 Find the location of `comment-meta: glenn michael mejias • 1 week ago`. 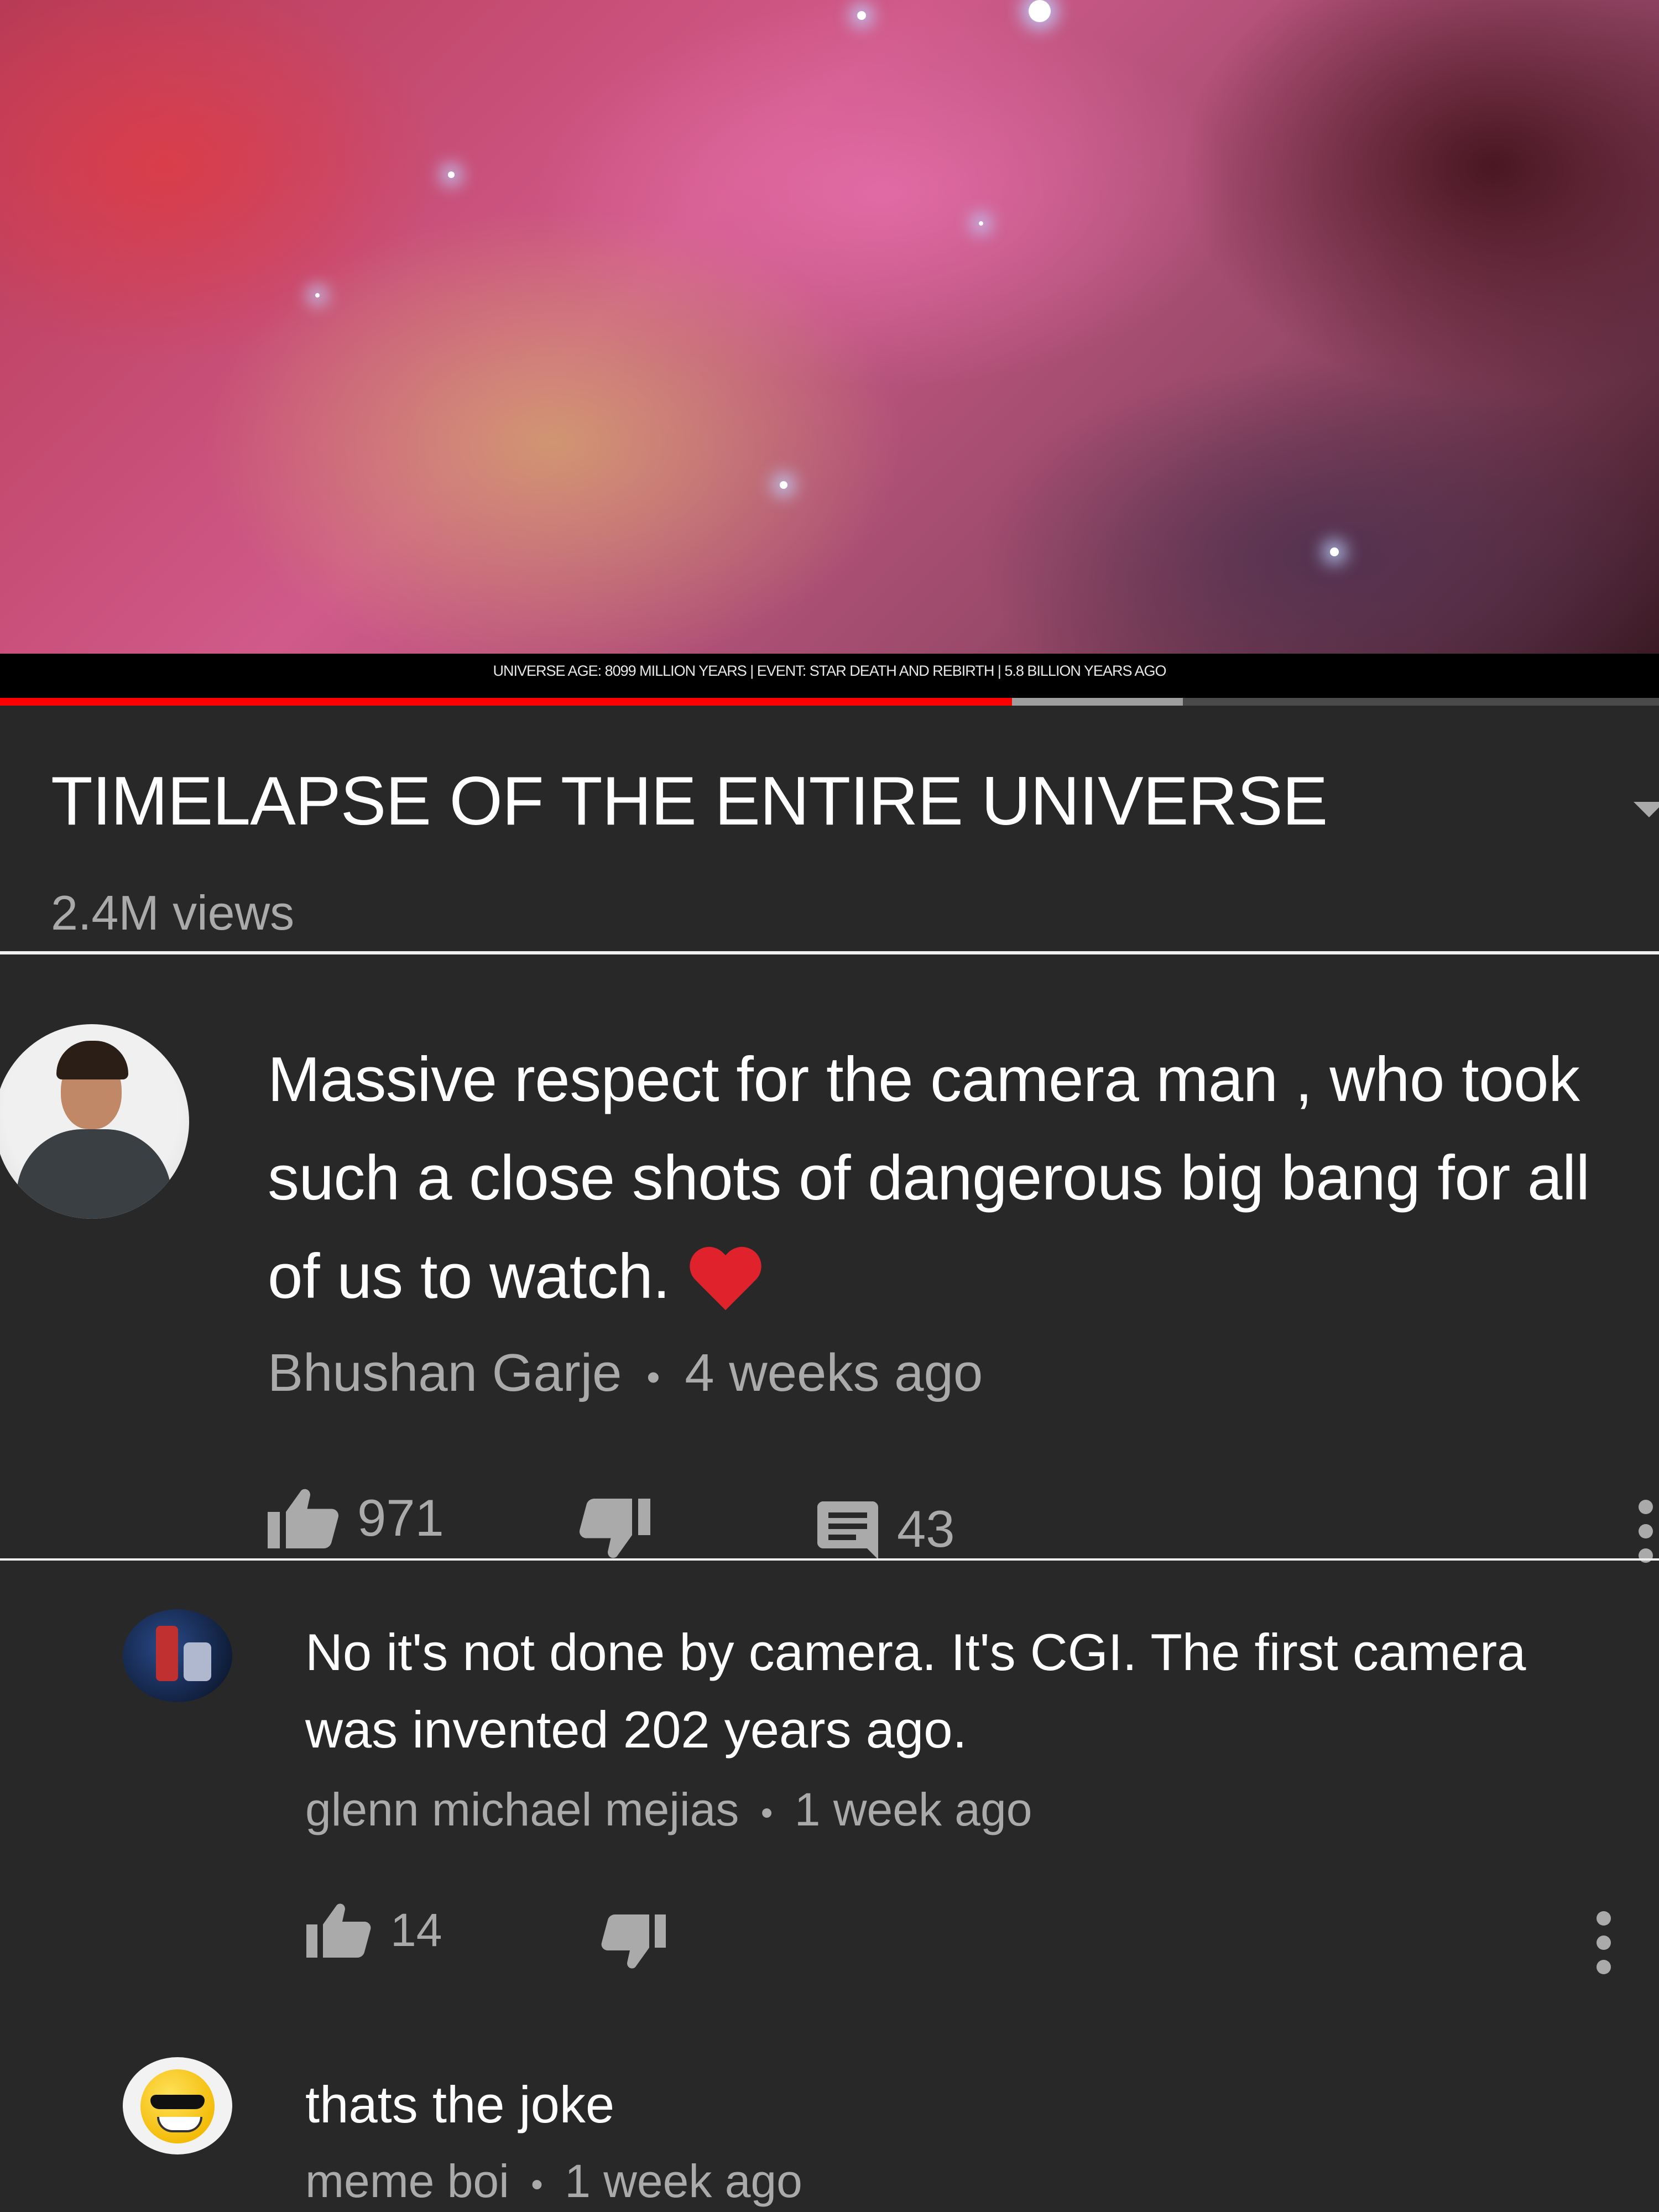

comment-meta: glenn michael mejias • 1 week ago is located at coordinates (669, 1810).